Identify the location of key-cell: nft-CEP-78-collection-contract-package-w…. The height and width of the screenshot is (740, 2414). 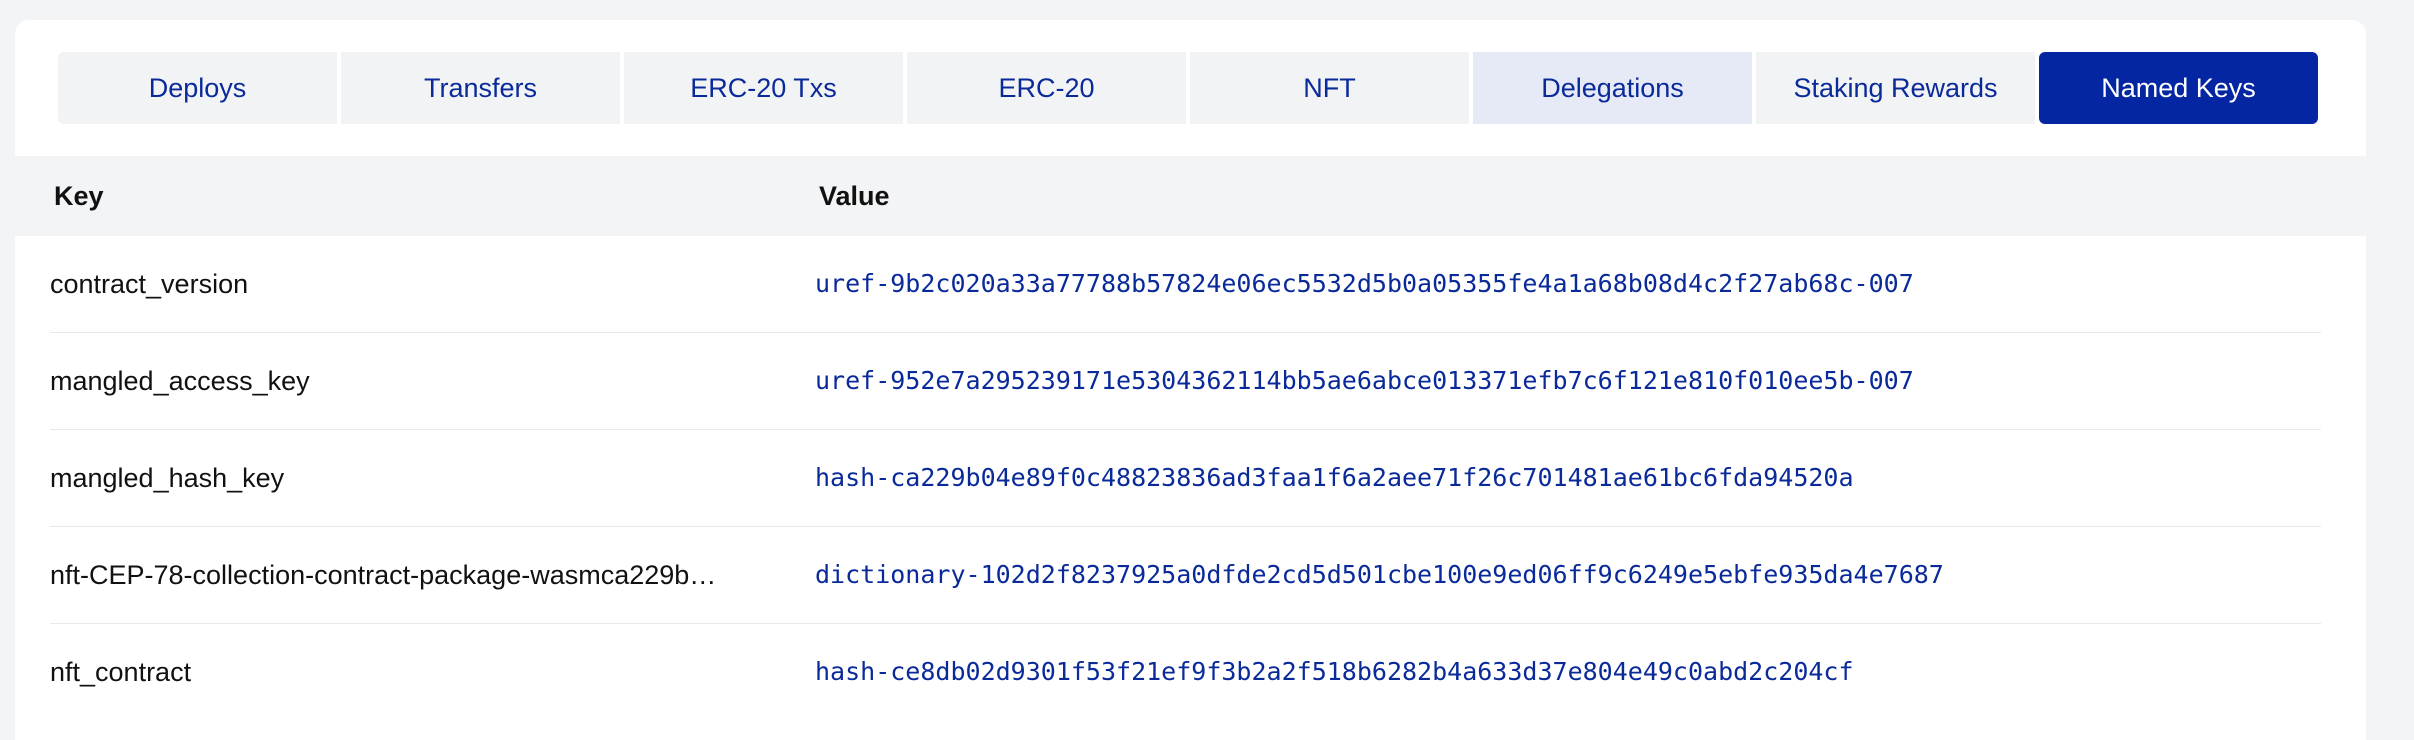
(383, 575).